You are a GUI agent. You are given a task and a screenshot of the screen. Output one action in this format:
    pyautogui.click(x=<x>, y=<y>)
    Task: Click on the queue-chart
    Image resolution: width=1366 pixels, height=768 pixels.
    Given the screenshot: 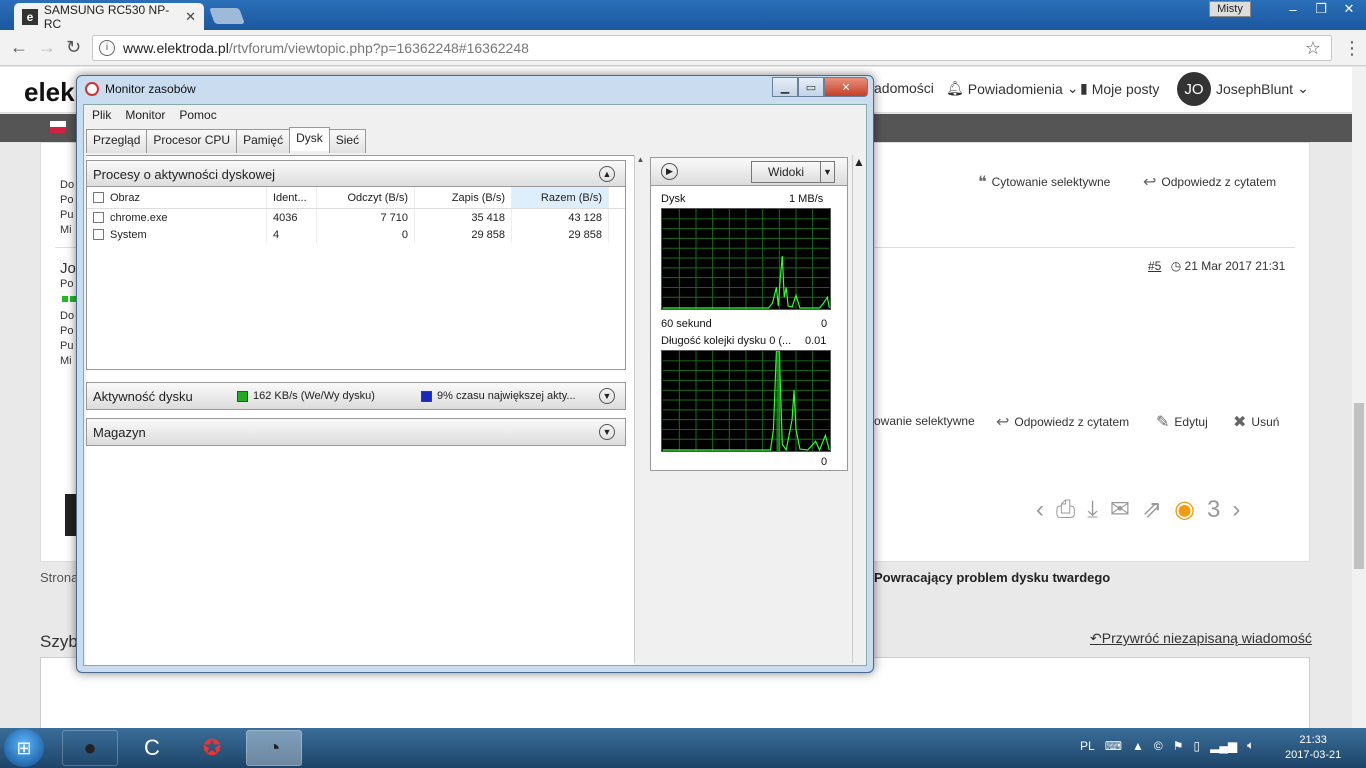 What is the action you would take?
    pyautogui.click(x=746, y=401)
    